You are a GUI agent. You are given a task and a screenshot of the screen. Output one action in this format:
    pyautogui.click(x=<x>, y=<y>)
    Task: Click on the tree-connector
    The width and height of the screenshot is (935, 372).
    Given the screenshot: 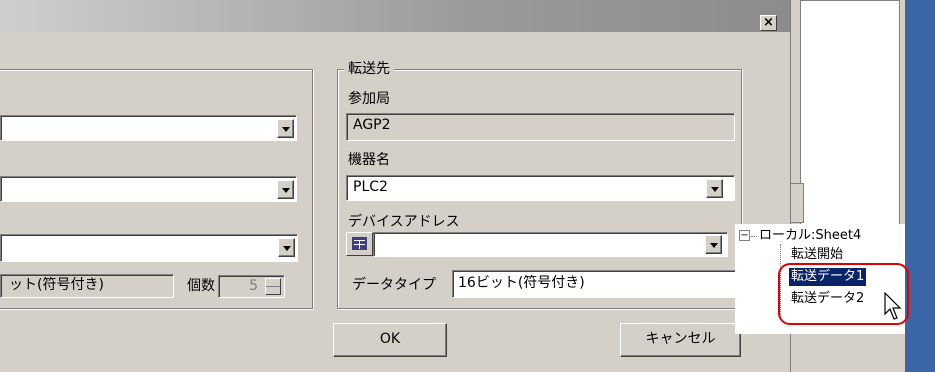 What is the action you would take?
    pyautogui.click(x=754, y=236)
    